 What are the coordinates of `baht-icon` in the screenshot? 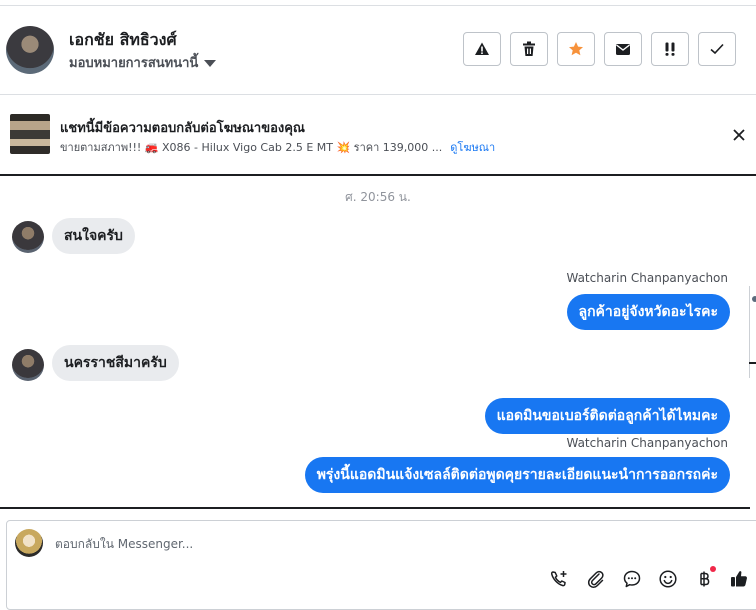 It's located at (705, 579).